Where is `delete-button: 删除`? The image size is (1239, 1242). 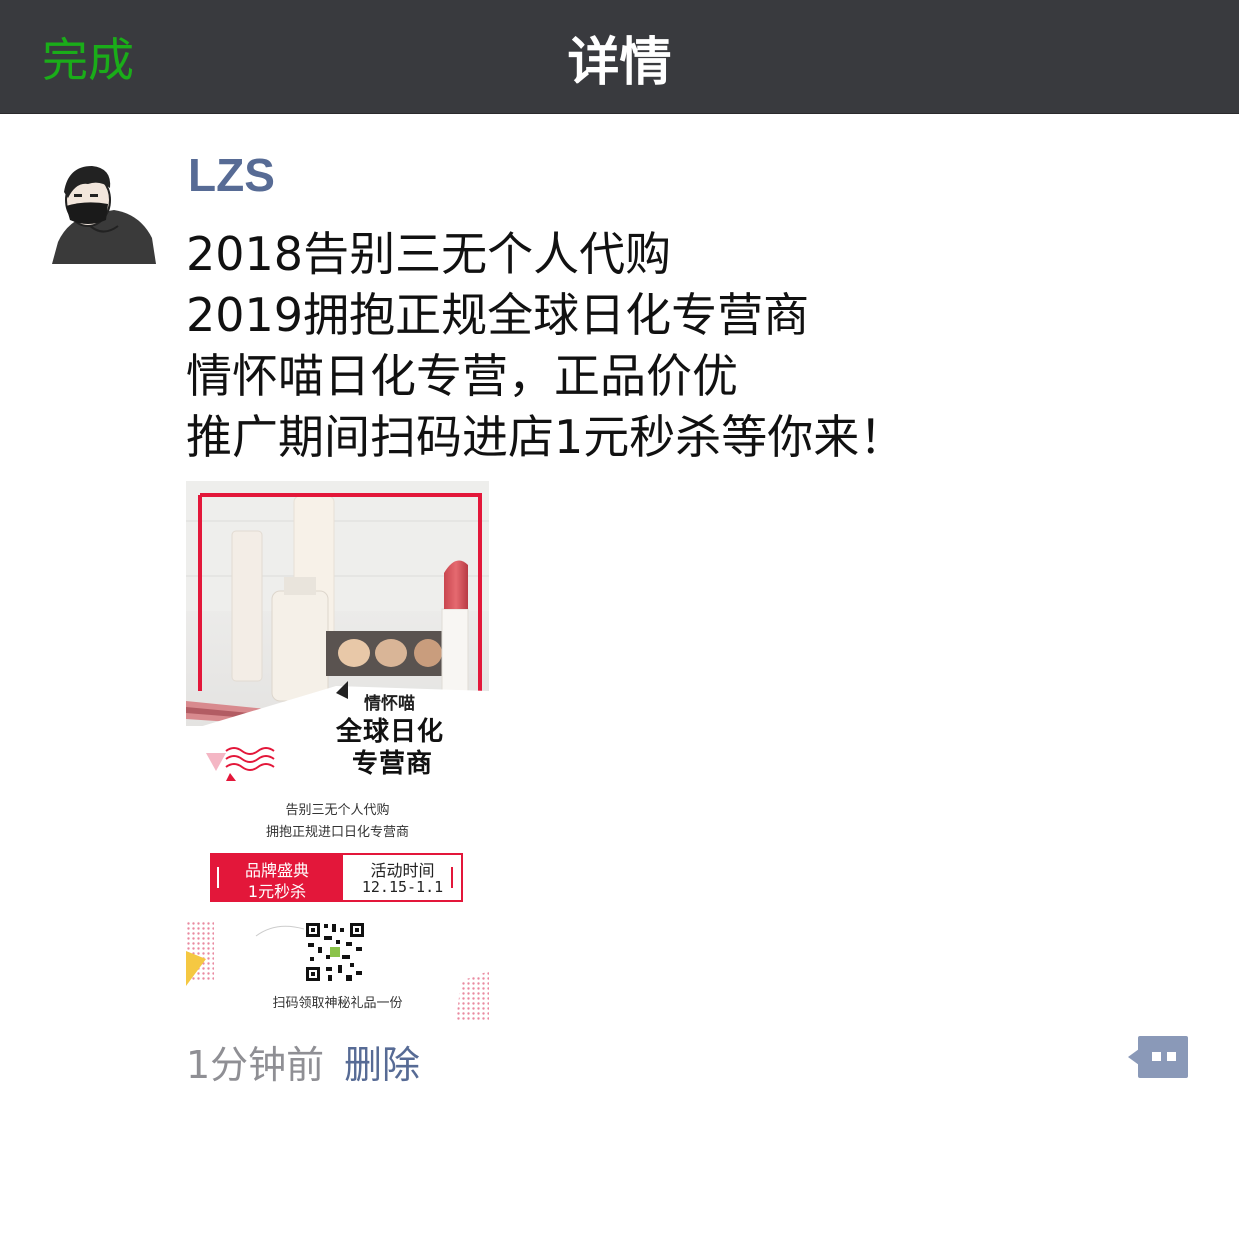 delete-button: 删除 is located at coordinates (382, 1061).